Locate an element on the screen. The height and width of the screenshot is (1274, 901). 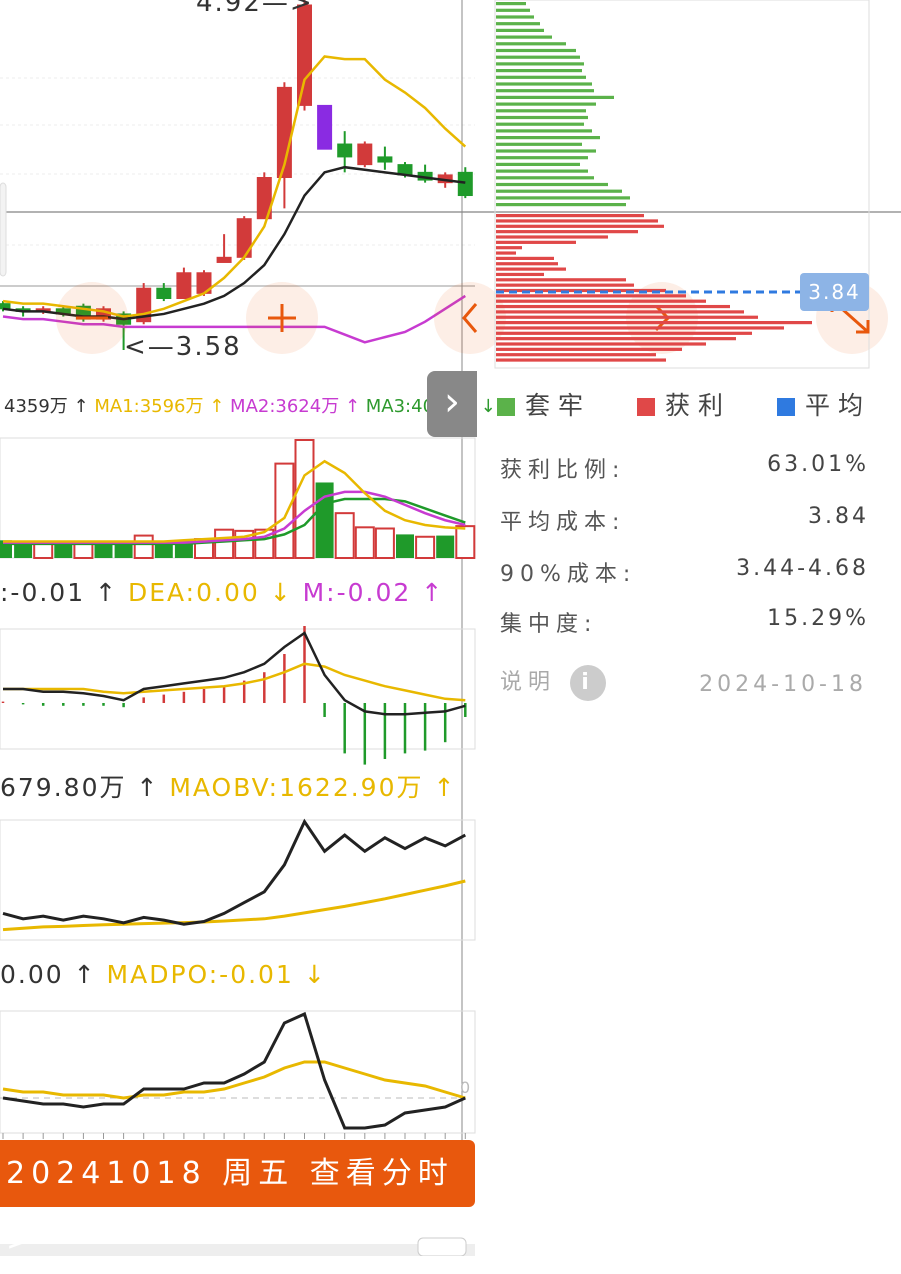
madpo-value: MADPO:-0.01 is located at coordinates (200, 974).